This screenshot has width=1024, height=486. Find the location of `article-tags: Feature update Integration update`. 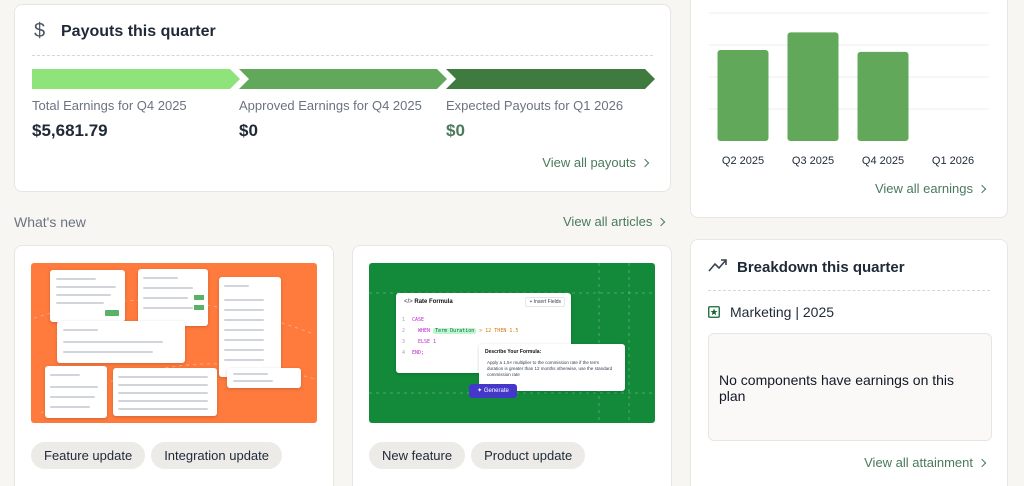

article-tags: Feature update Integration update is located at coordinates (159, 455).